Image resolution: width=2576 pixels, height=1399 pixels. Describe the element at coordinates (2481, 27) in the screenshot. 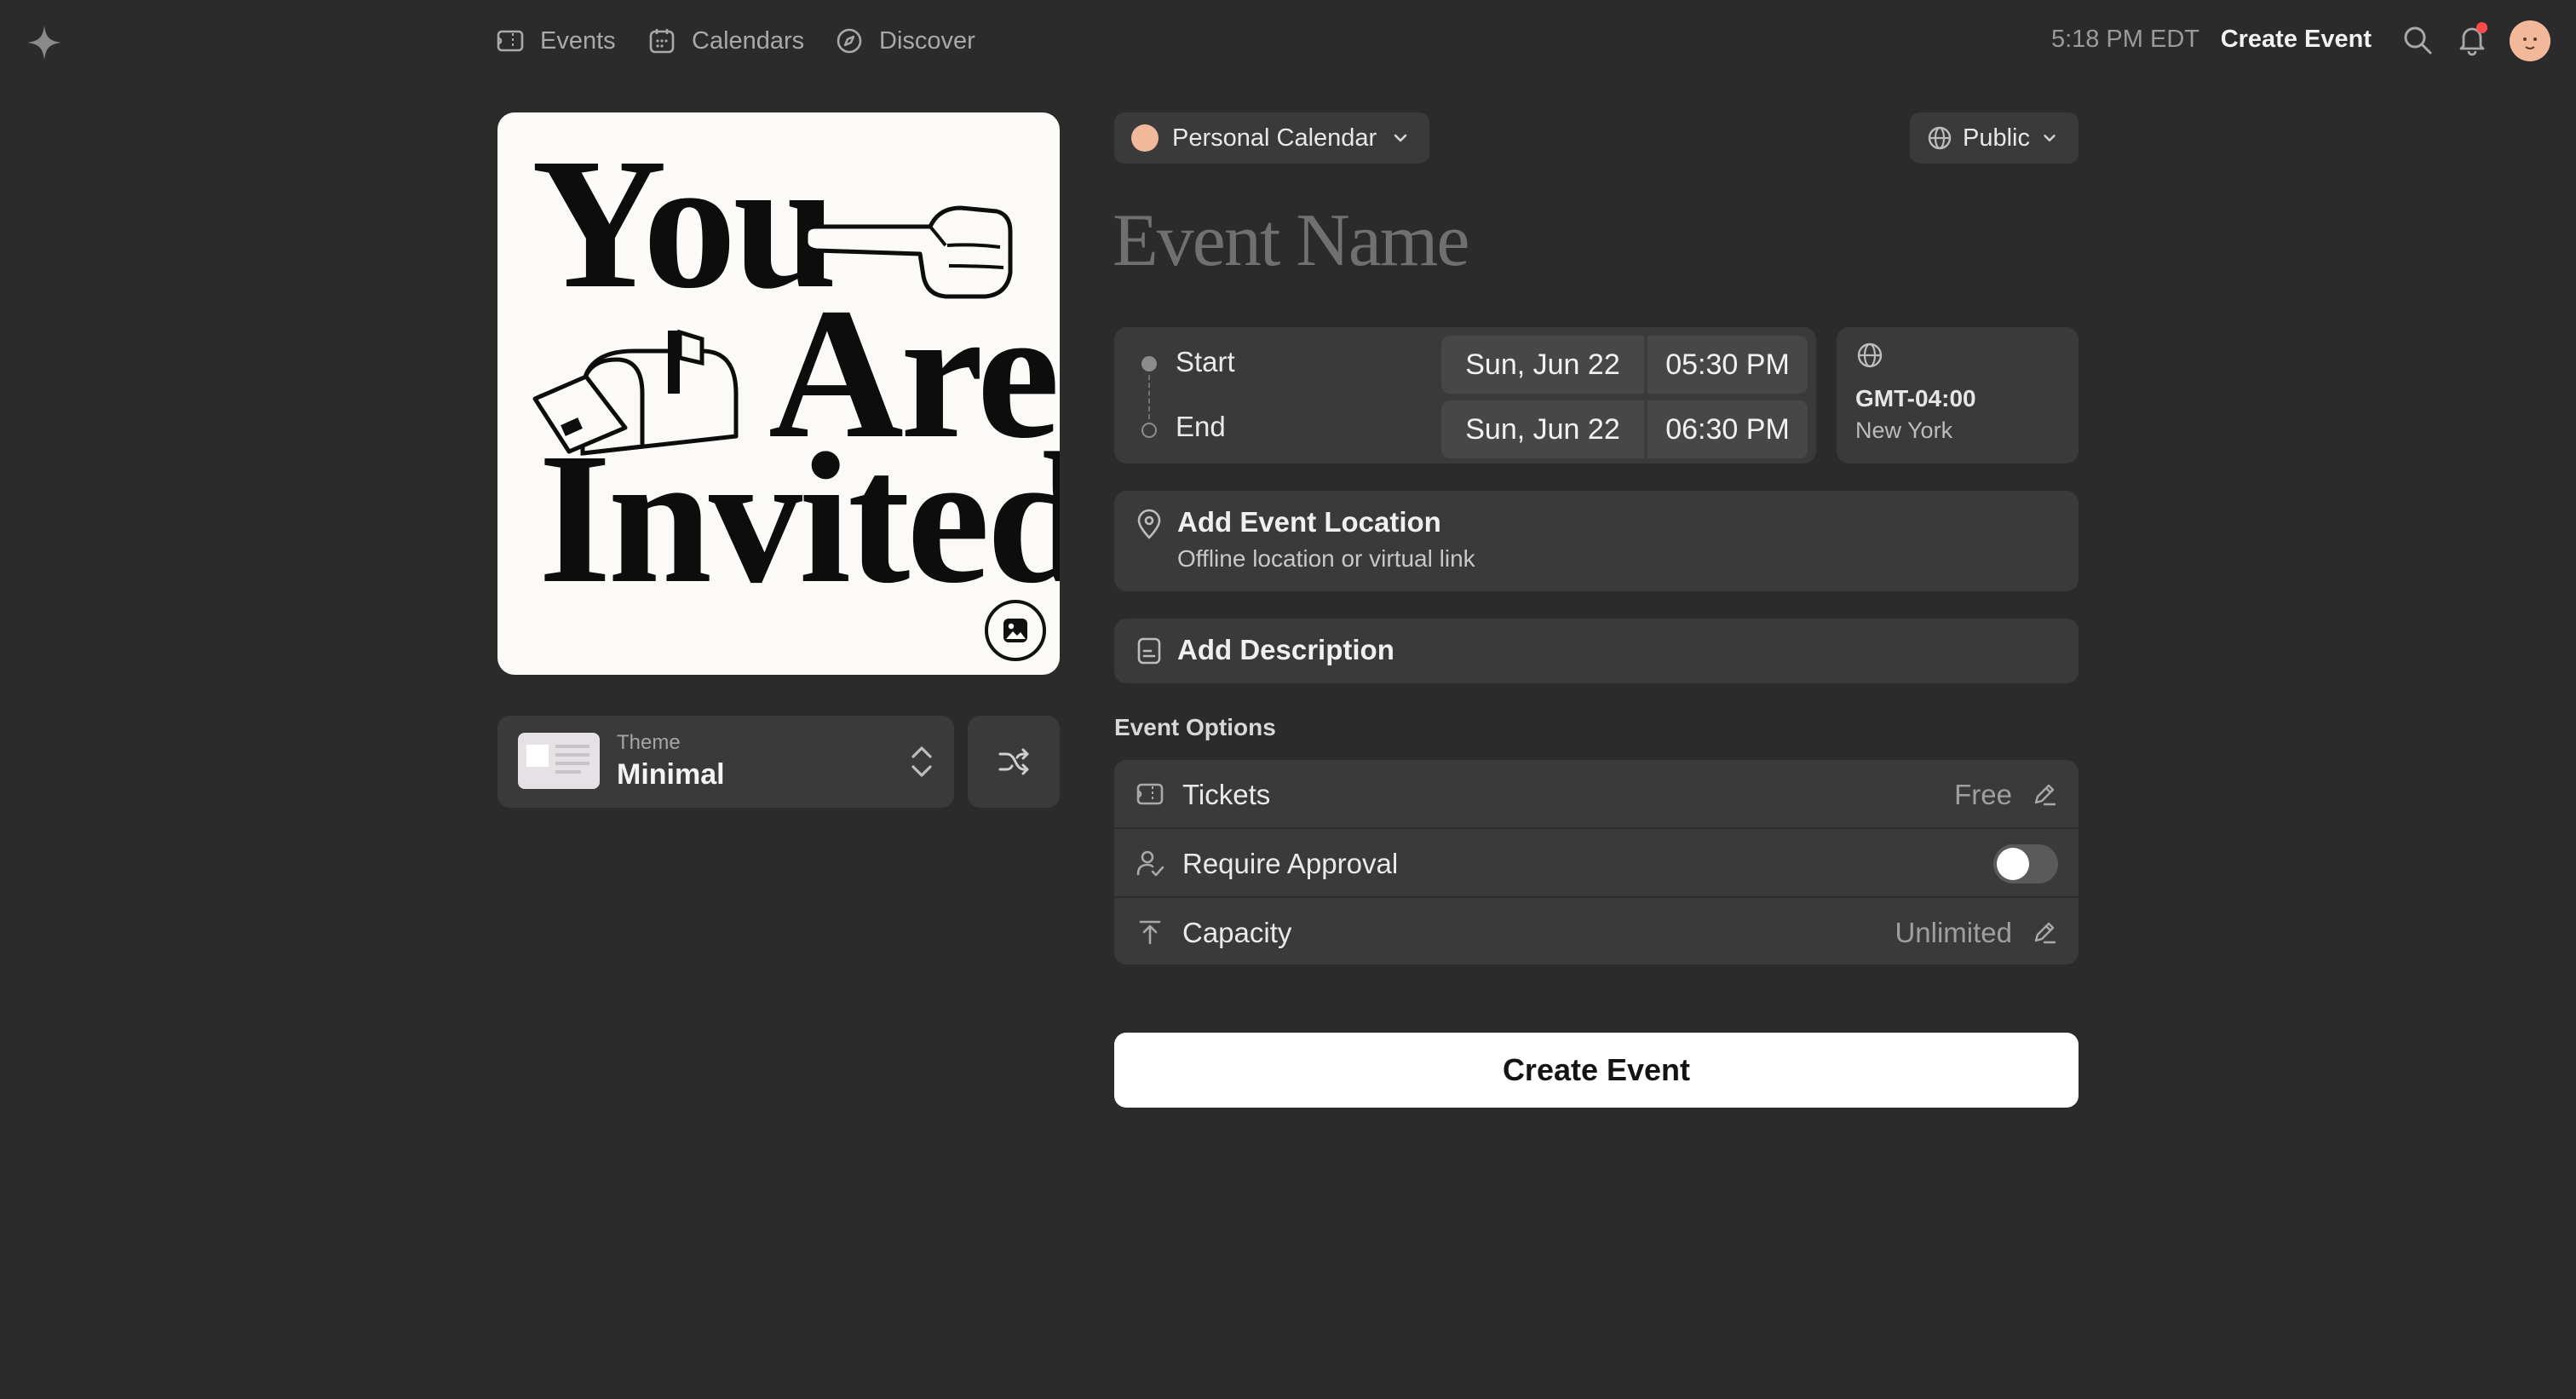

I see `notification-dot` at that location.